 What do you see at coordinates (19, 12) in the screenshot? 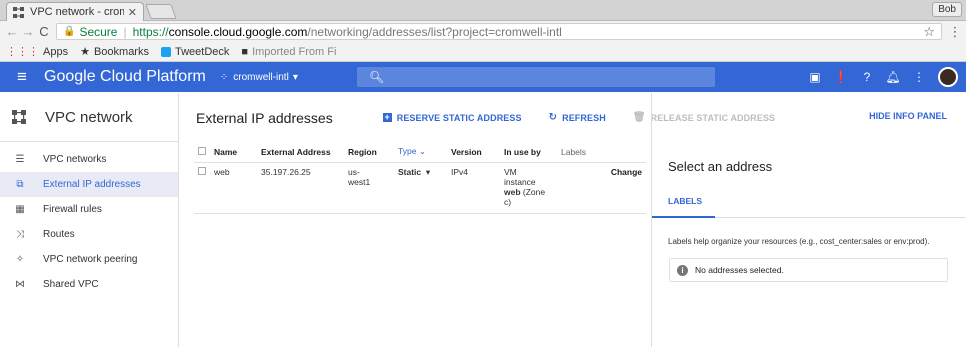
I see `vpc-favicon-icon` at bounding box center [19, 12].